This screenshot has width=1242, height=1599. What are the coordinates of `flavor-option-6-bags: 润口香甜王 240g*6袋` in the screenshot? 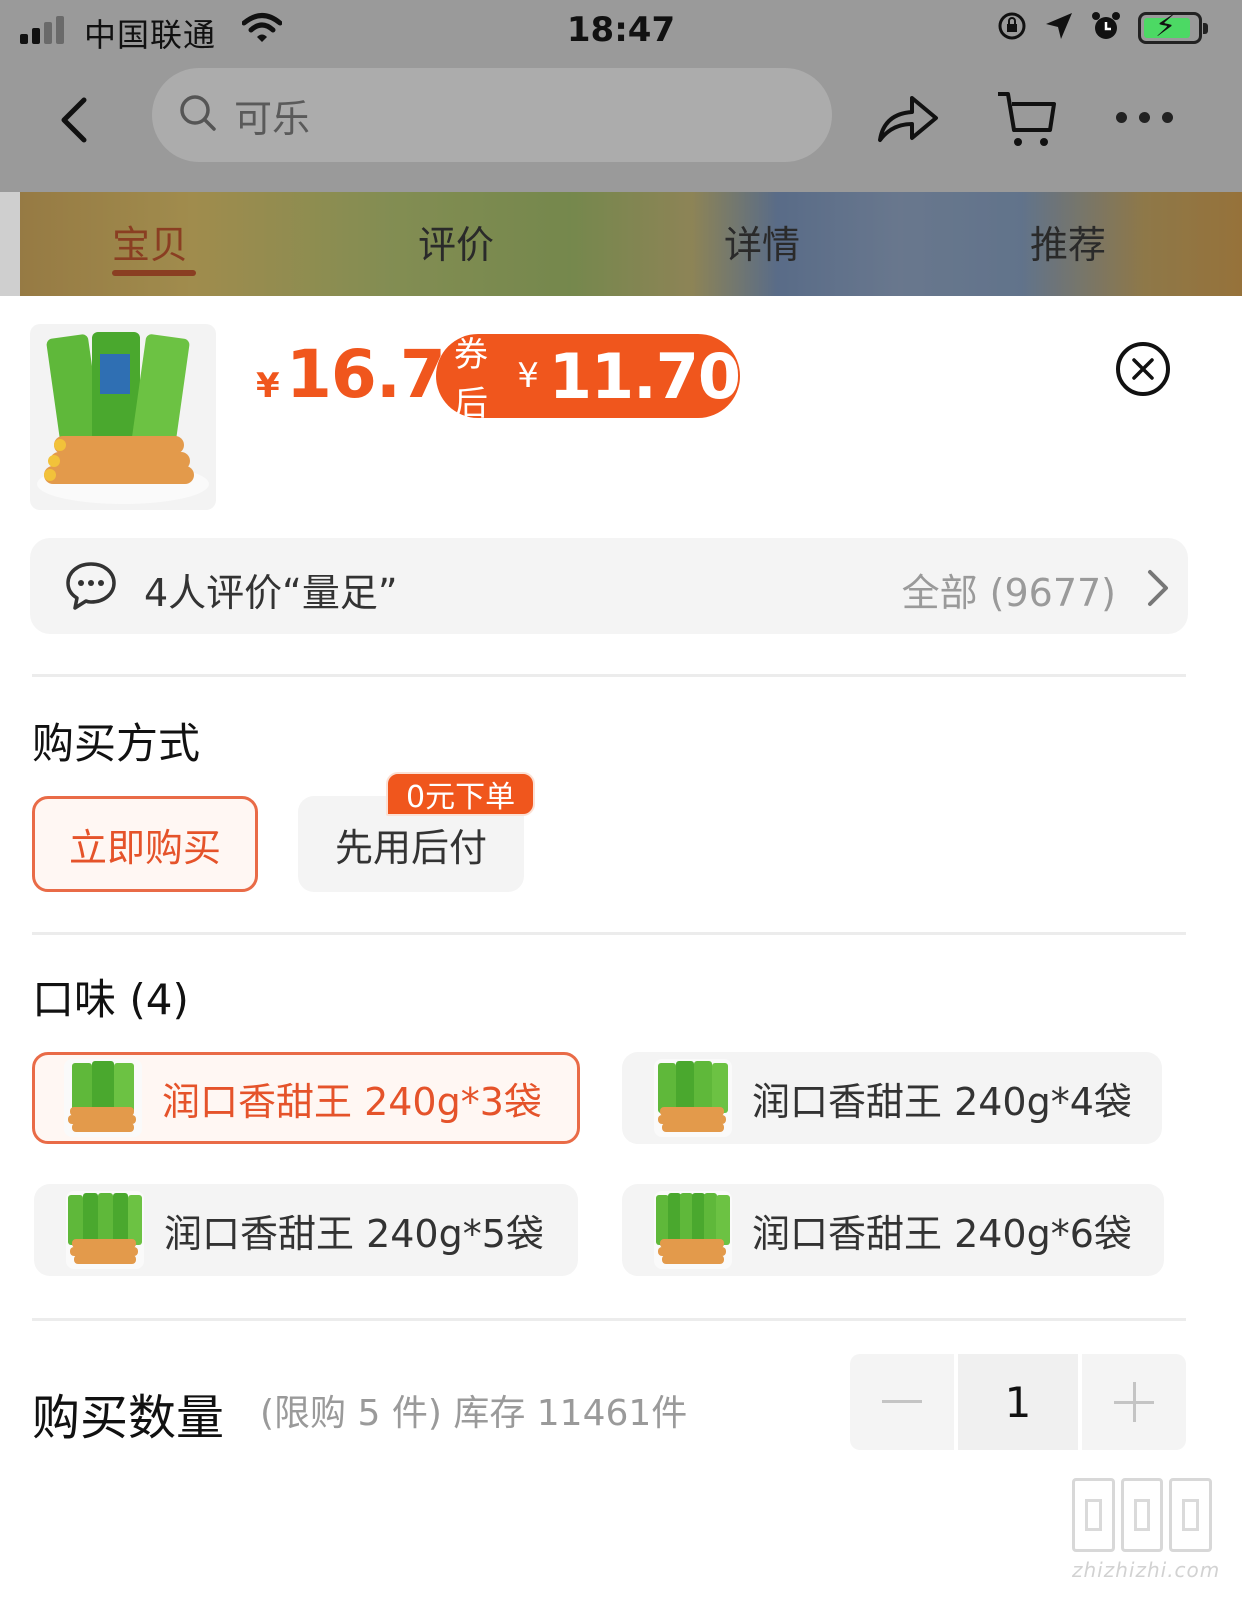 It's located at (893, 1230).